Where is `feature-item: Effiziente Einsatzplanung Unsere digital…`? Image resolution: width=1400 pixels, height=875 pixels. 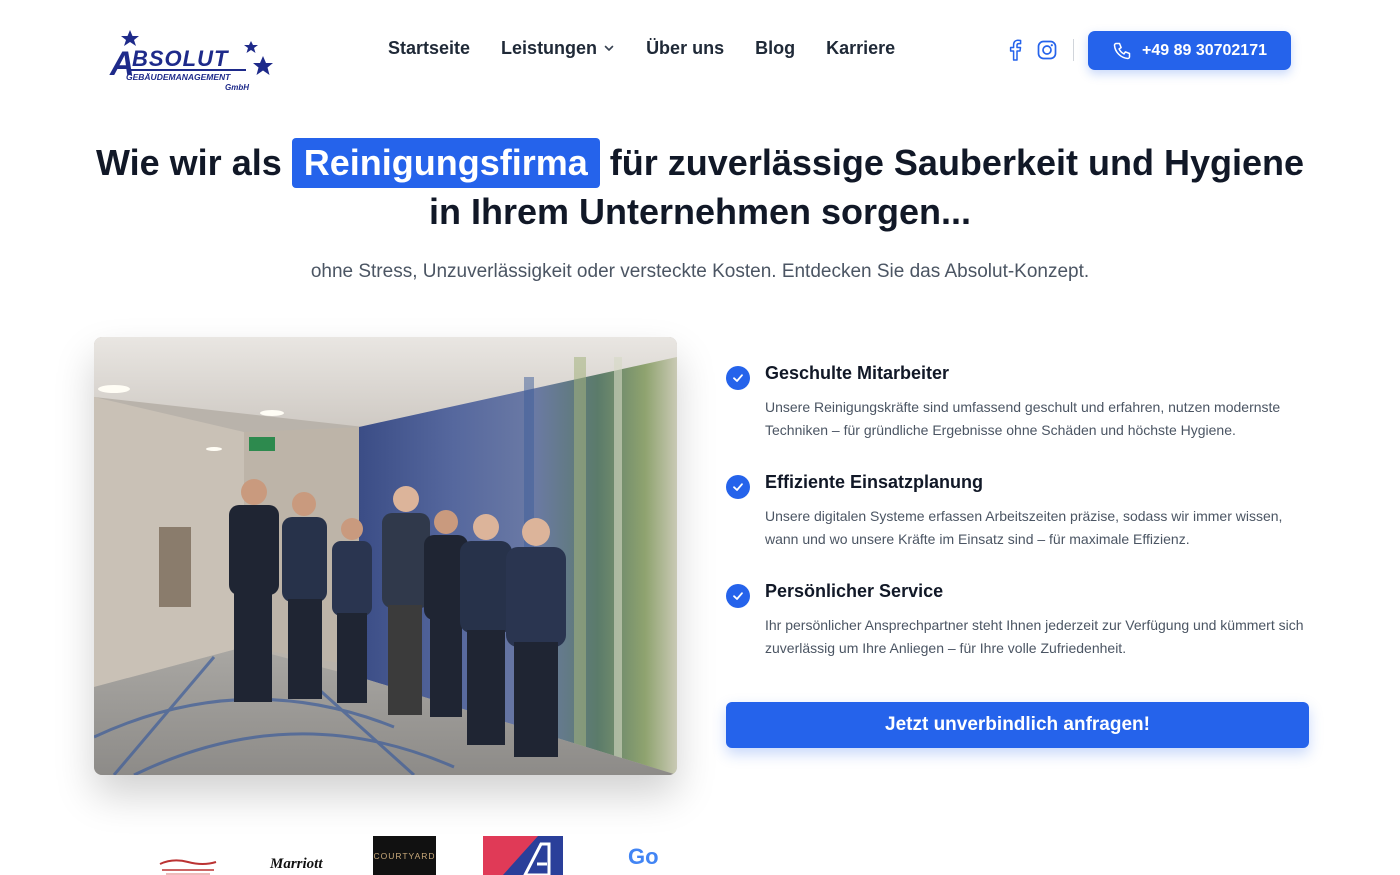 feature-item: Effiziente Einsatzplanung Unsere digital… is located at coordinates (1018, 511).